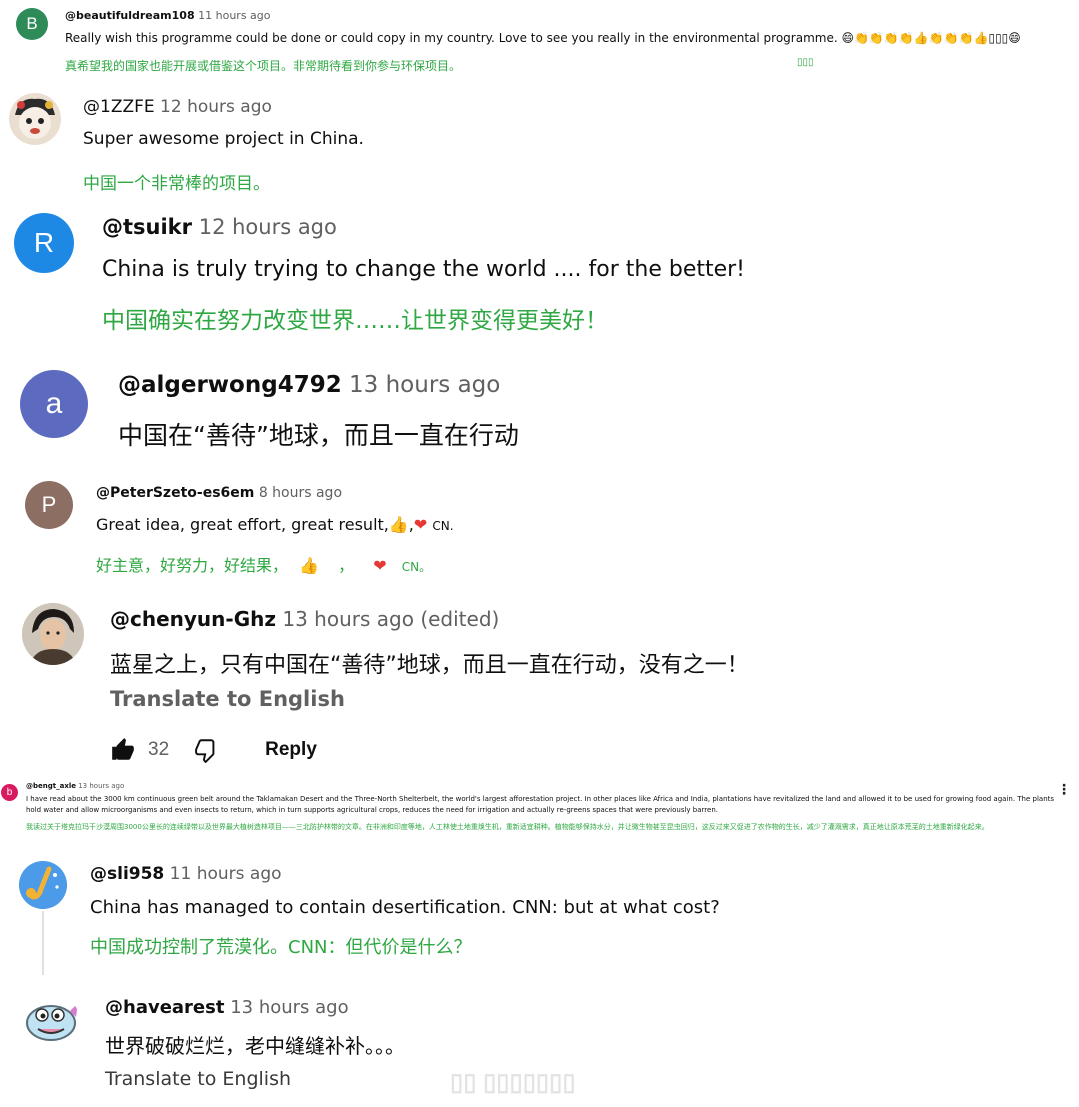 The image size is (1079, 1107). What do you see at coordinates (49, 505) in the screenshot?
I see `avatar: P` at bounding box center [49, 505].